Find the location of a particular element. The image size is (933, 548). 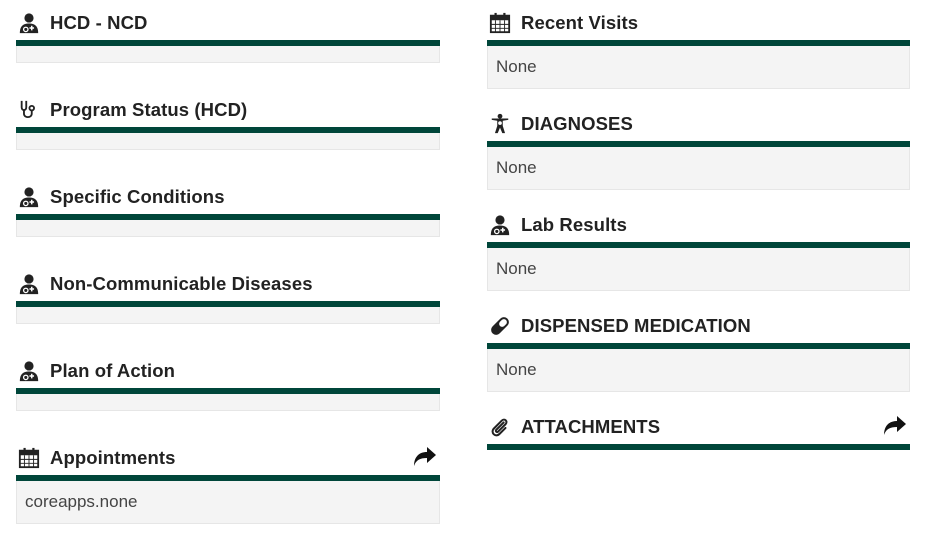

panel-header: Program Status (HCD) is located at coordinates (228, 110).